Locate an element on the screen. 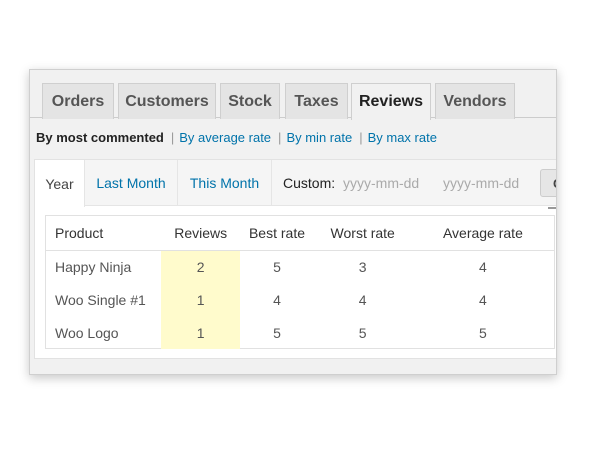 This screenshot has width=600, height=468. end-date-input is located at coordinates (487, 183).